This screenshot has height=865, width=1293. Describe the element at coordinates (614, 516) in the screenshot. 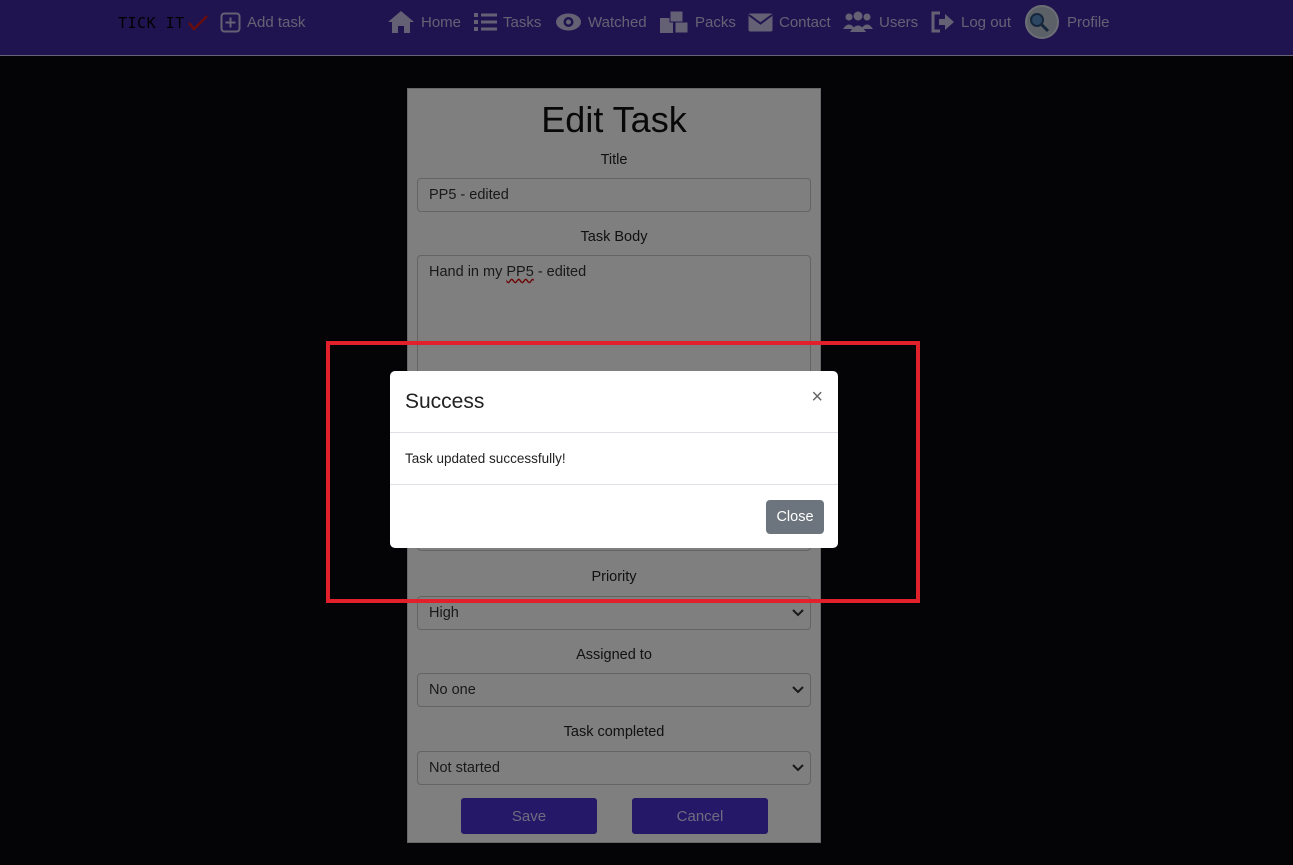

I see `modal-footer: Close` at that location.